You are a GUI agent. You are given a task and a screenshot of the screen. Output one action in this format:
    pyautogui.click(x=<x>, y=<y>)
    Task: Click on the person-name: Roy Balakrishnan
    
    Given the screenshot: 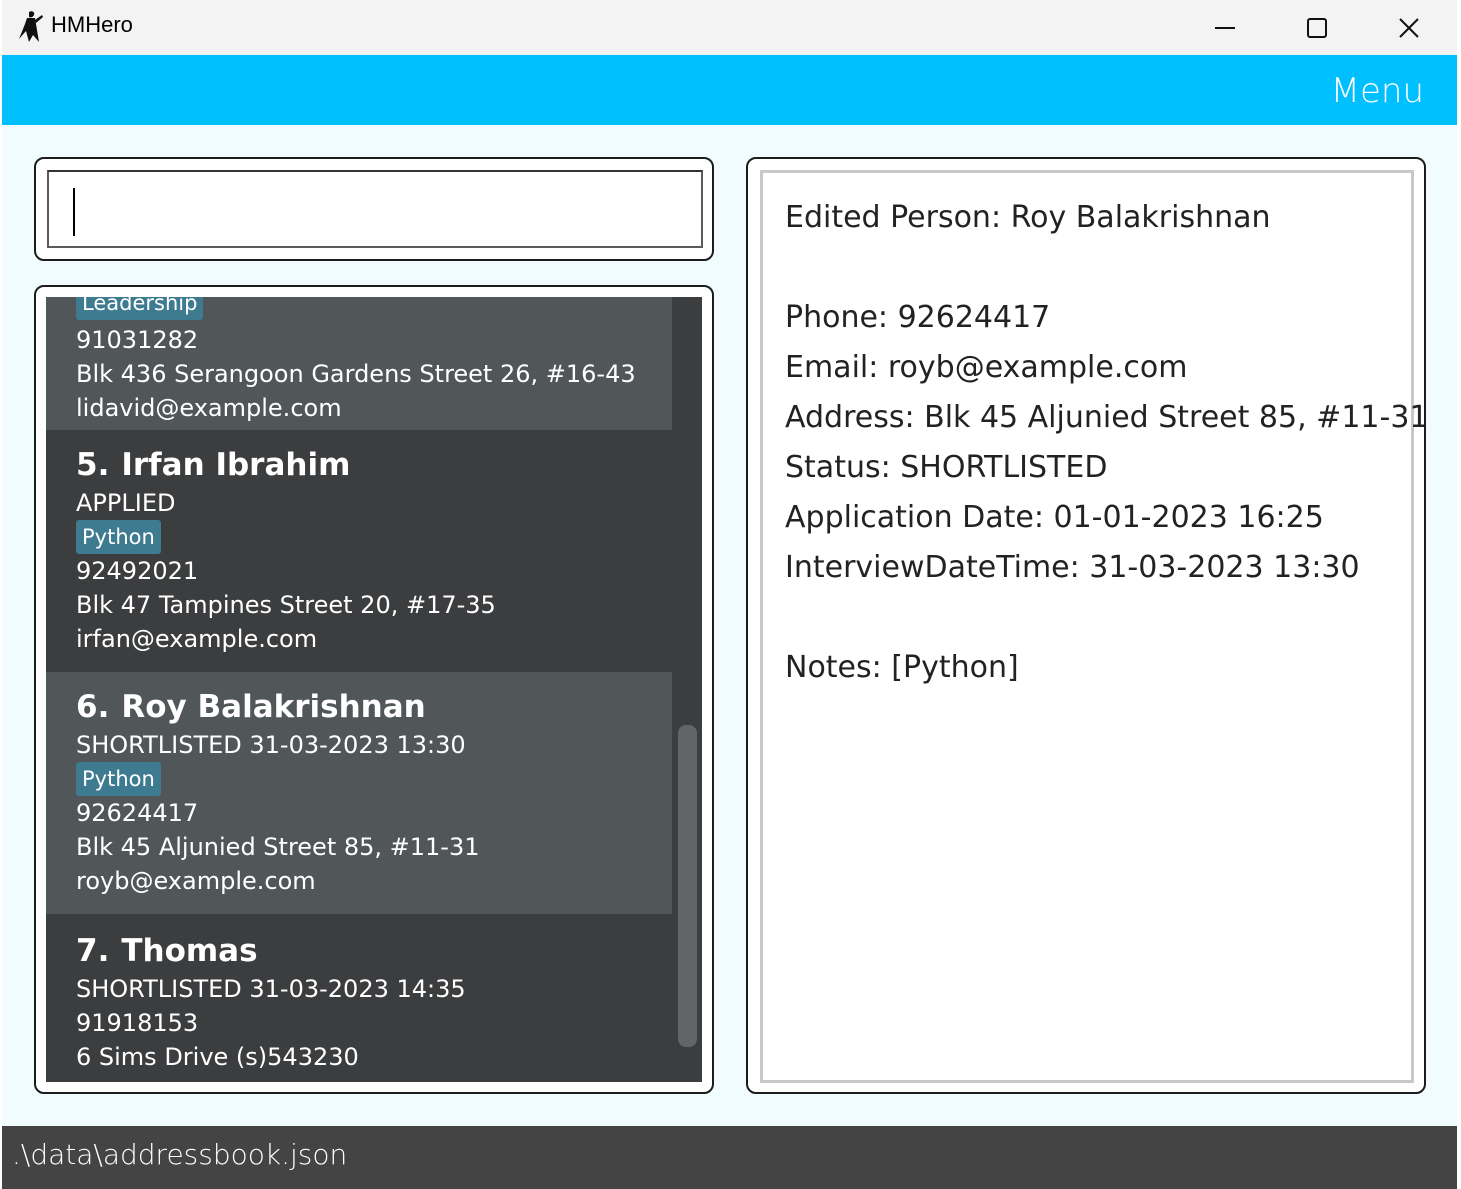 What is the action you would take?
    pyautogui.click(x=273, y=707)
    